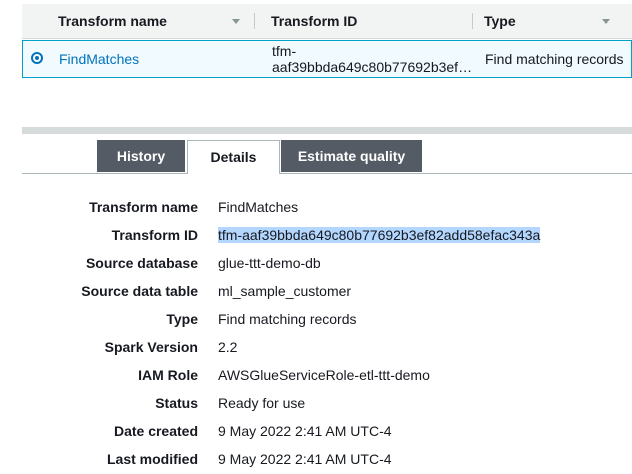  I want to click on detail-row-transform-name: Transform name FindMatches, so click(316, 208).